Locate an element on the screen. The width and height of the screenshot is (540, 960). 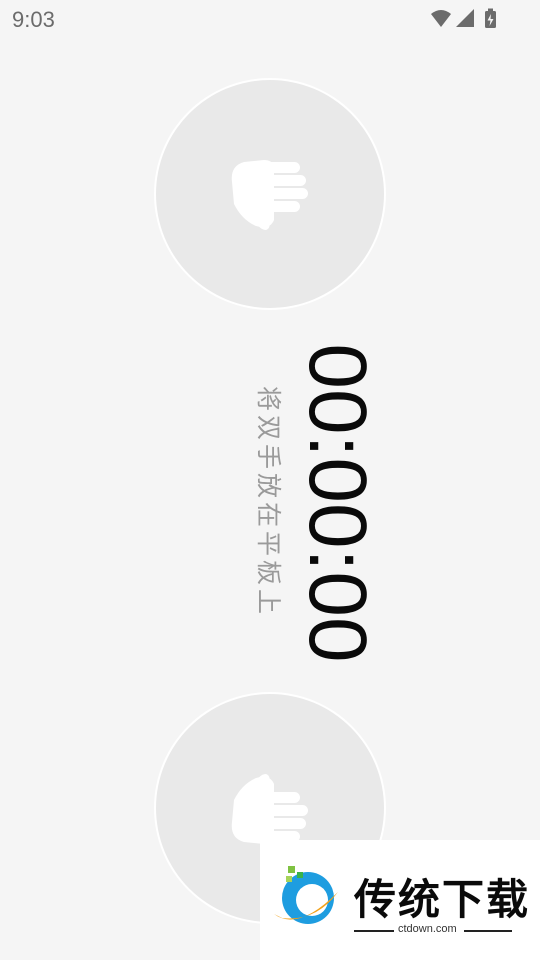
wifi-icon is located at coordinates (441, 18).